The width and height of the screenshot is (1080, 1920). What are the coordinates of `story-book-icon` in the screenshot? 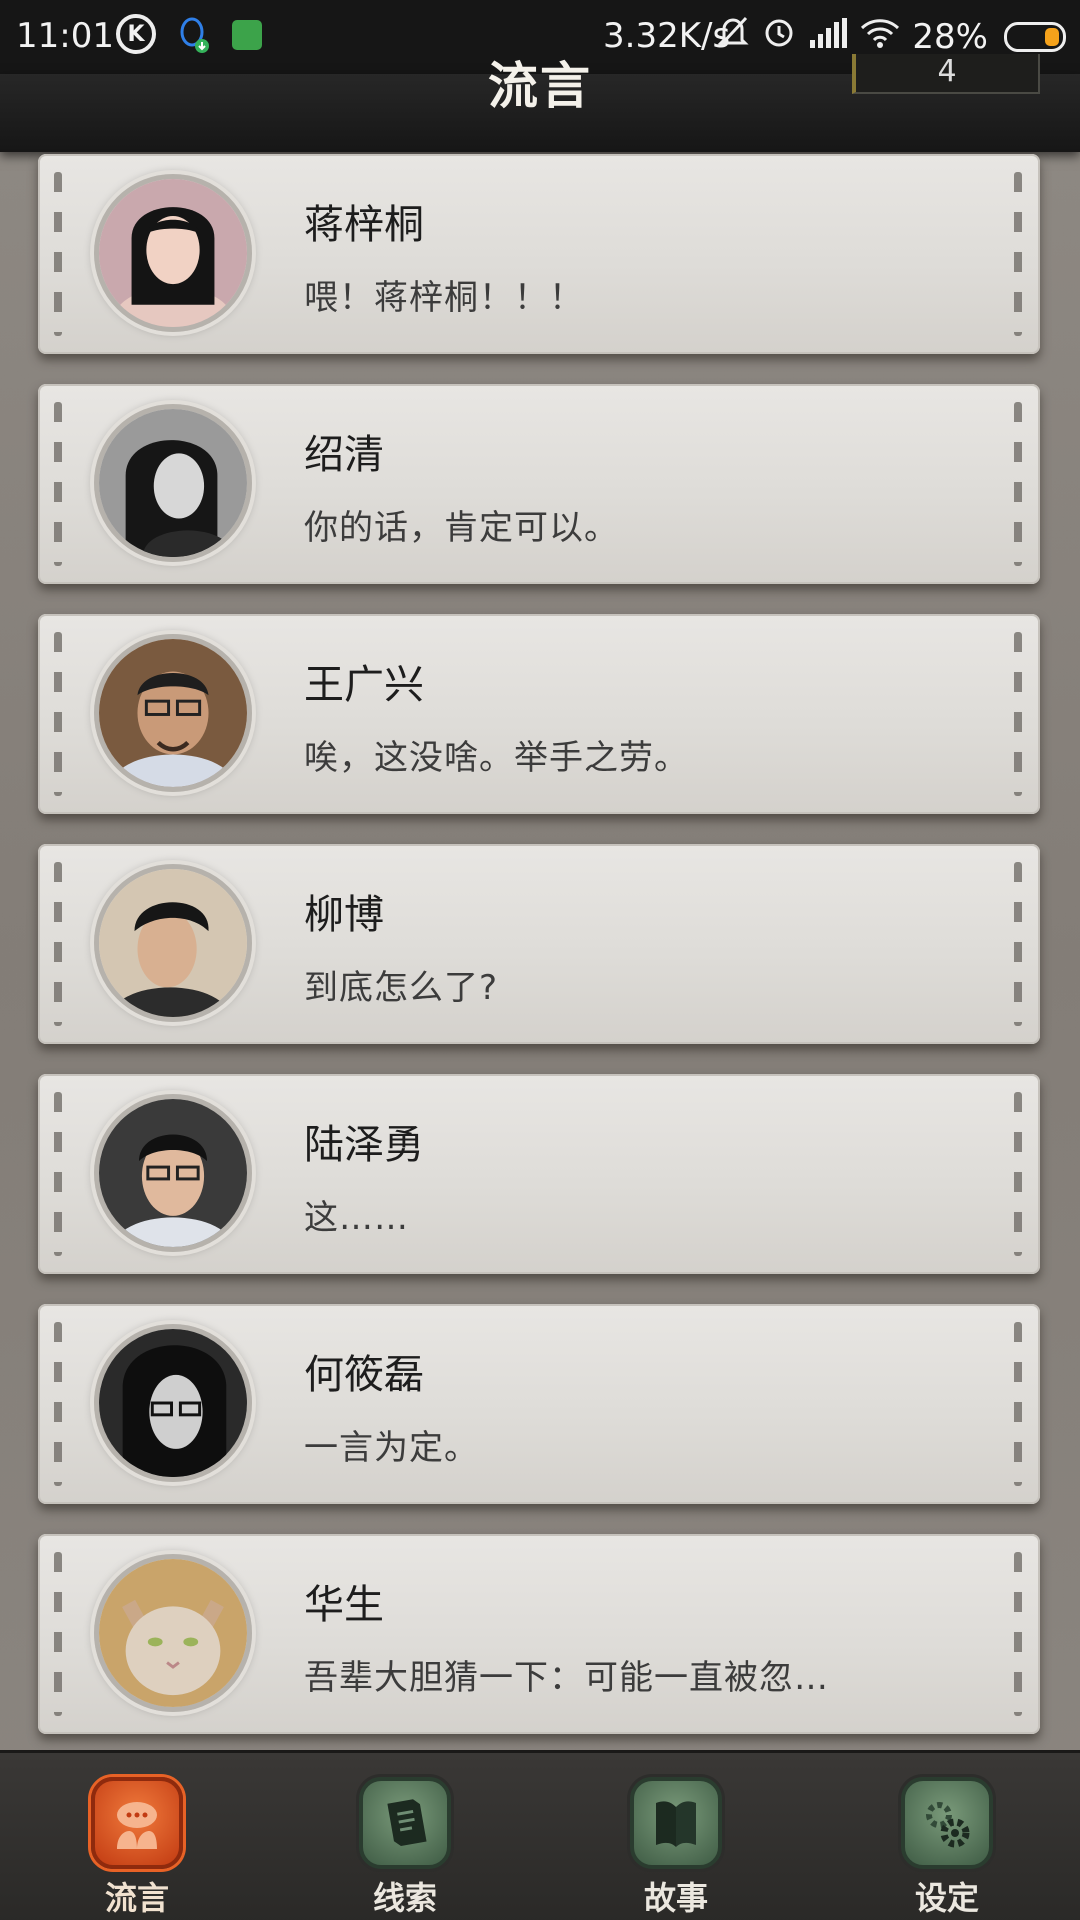 It's located at (676, 1823).